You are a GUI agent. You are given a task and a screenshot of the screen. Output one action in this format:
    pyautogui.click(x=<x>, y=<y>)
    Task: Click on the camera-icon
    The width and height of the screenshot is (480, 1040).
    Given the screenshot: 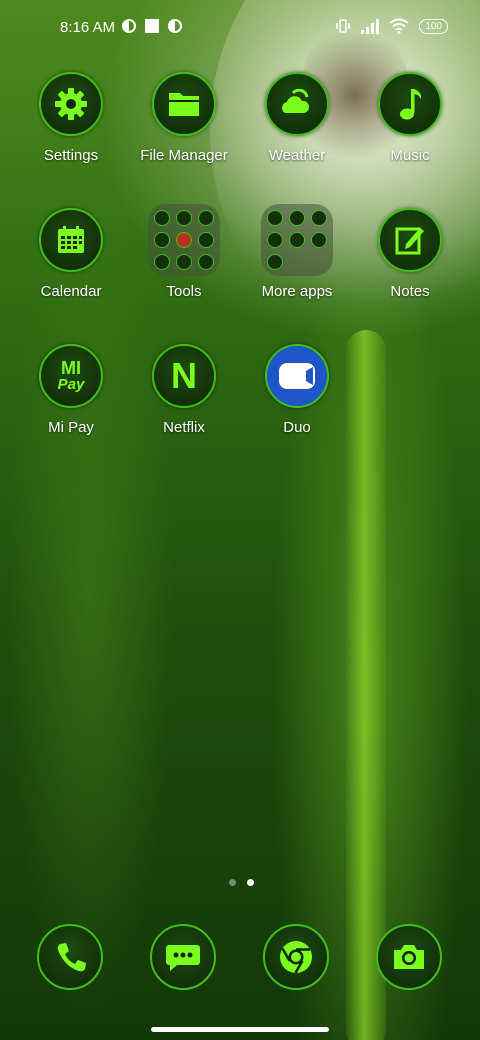 What is the action you would take?
    pyautogui.click(x=409, y=957)
    